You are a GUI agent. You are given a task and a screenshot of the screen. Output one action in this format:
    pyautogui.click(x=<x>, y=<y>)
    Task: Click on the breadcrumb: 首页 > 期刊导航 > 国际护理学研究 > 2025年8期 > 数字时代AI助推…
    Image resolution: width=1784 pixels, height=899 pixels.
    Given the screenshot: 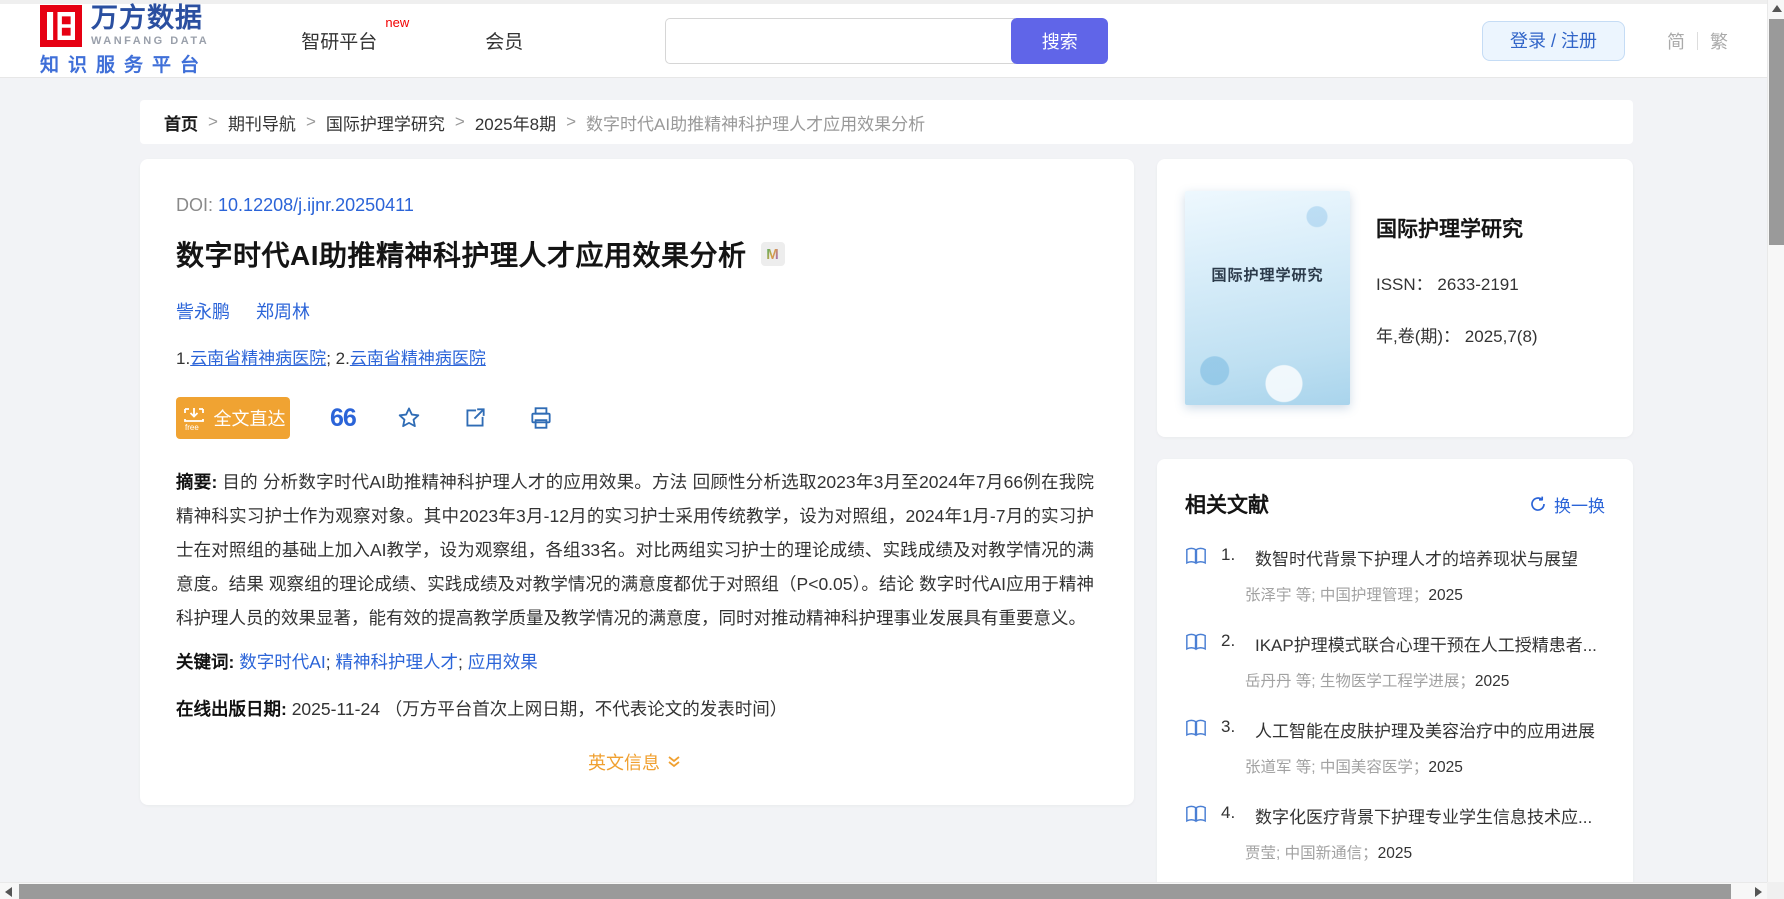 What is the action you would take?
    pyautogui.click(x=886, y=122)
    